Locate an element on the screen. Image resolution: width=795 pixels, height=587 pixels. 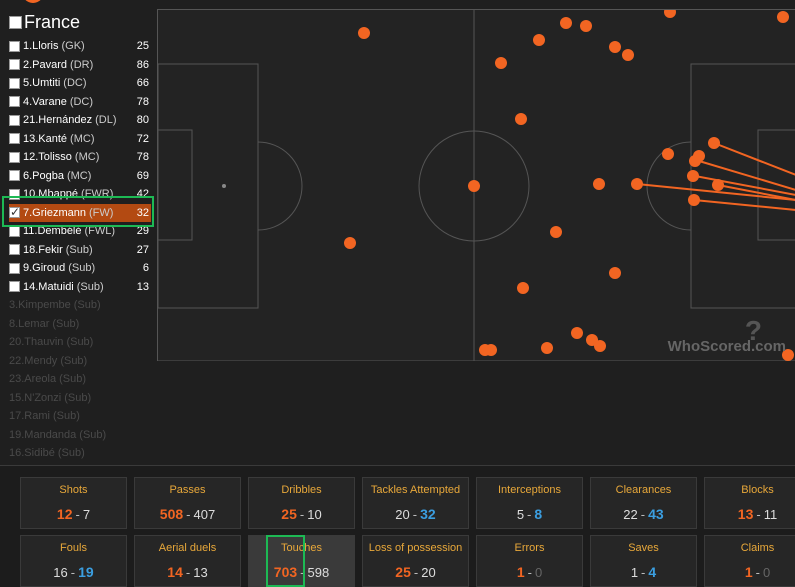
player-name: 18.Fekir is located at coordinates (43, 249).